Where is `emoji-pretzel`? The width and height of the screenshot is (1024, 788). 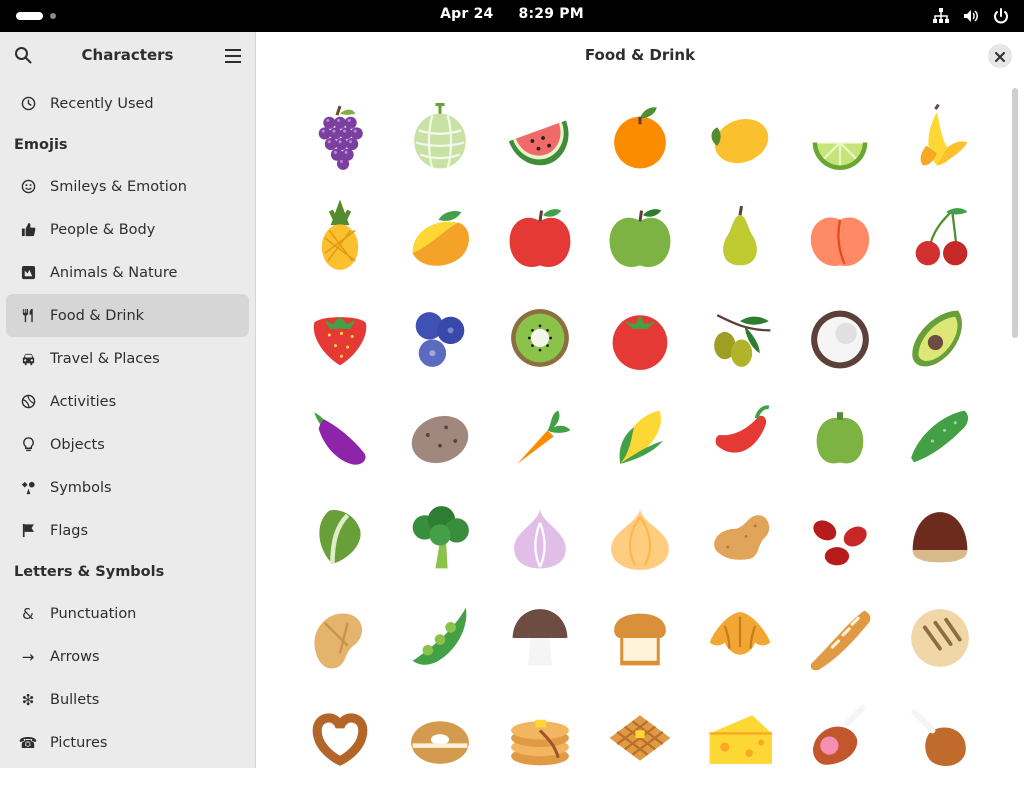
emoji-pretzel is located at coordinates (340, 738).